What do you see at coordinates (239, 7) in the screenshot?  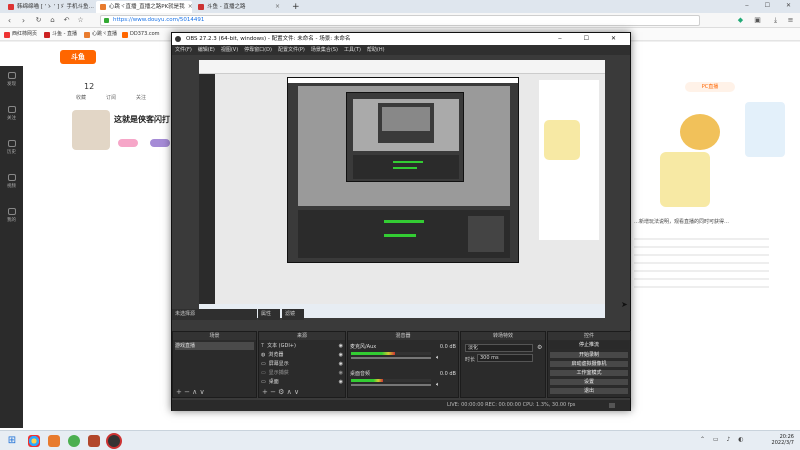 I see `browser-tab: 斗鱼 - 直播之路 ×` at bounding box center [239, 7].